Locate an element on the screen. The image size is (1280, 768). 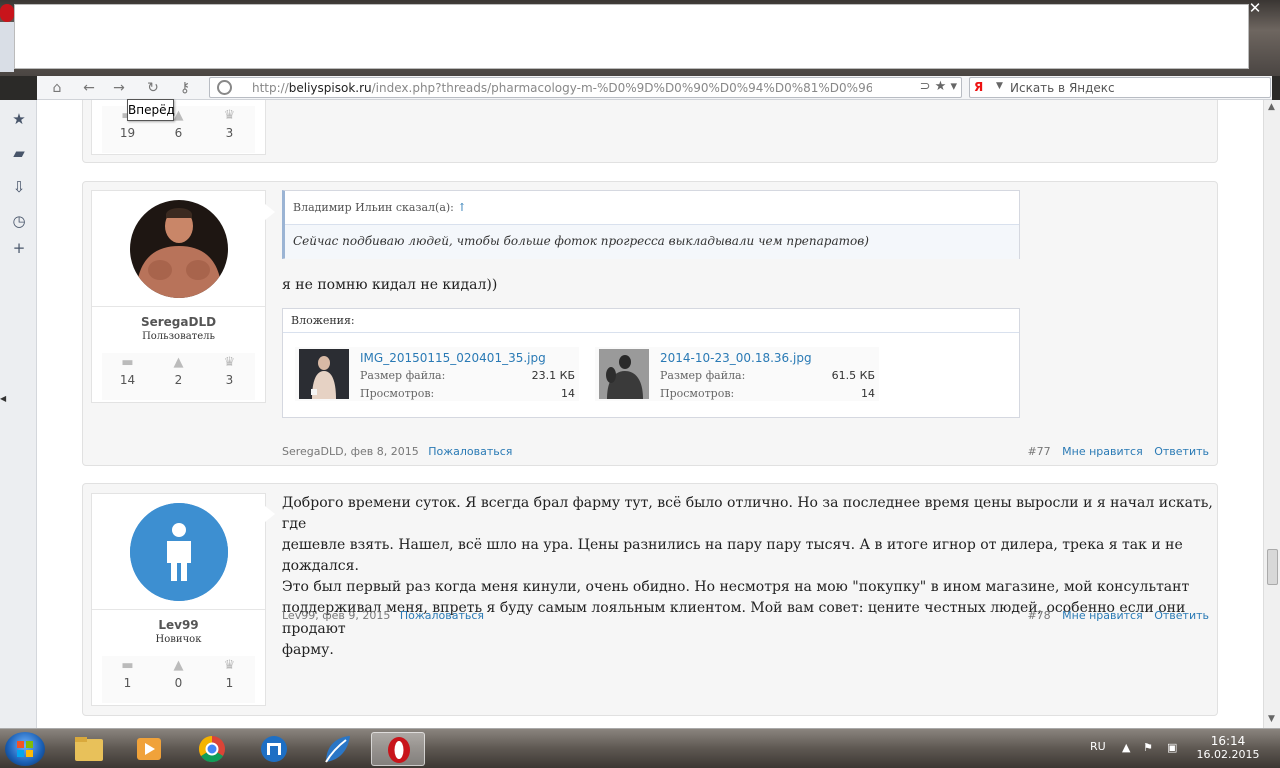
quote-jump-icon: ↑ is located at coordinates (461, 207).